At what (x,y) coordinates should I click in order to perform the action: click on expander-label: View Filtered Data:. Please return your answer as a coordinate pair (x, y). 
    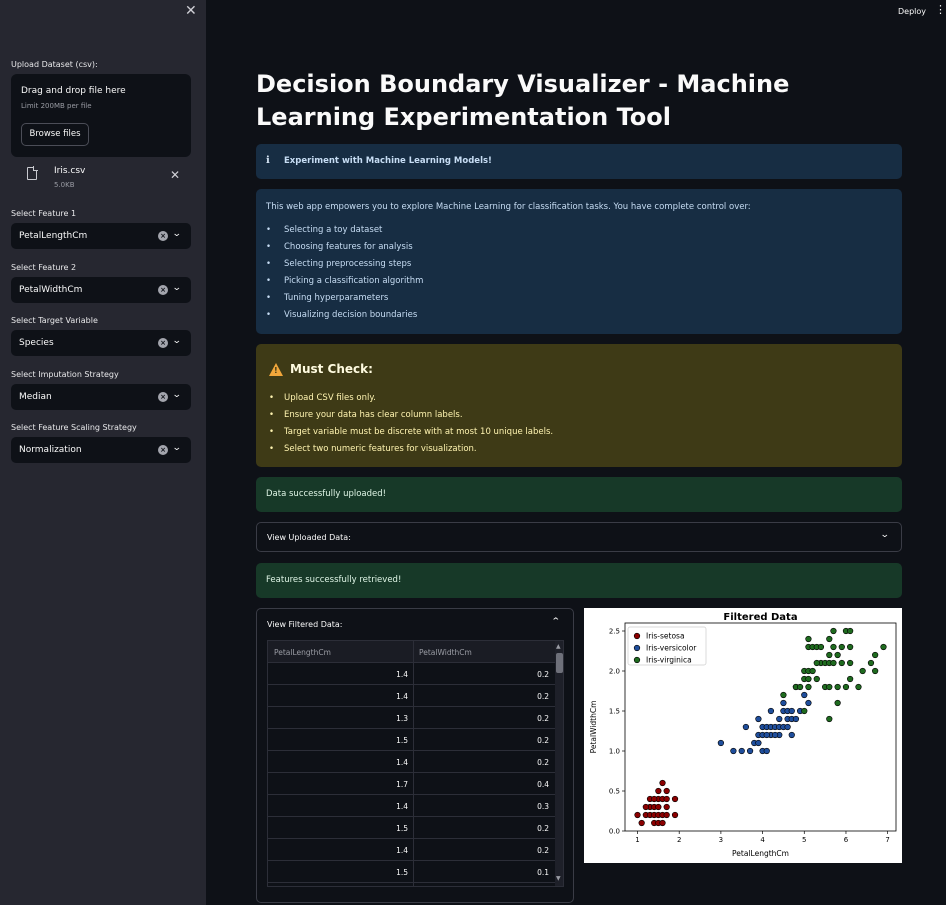
    Looking at the image, I should click on (305, 624).